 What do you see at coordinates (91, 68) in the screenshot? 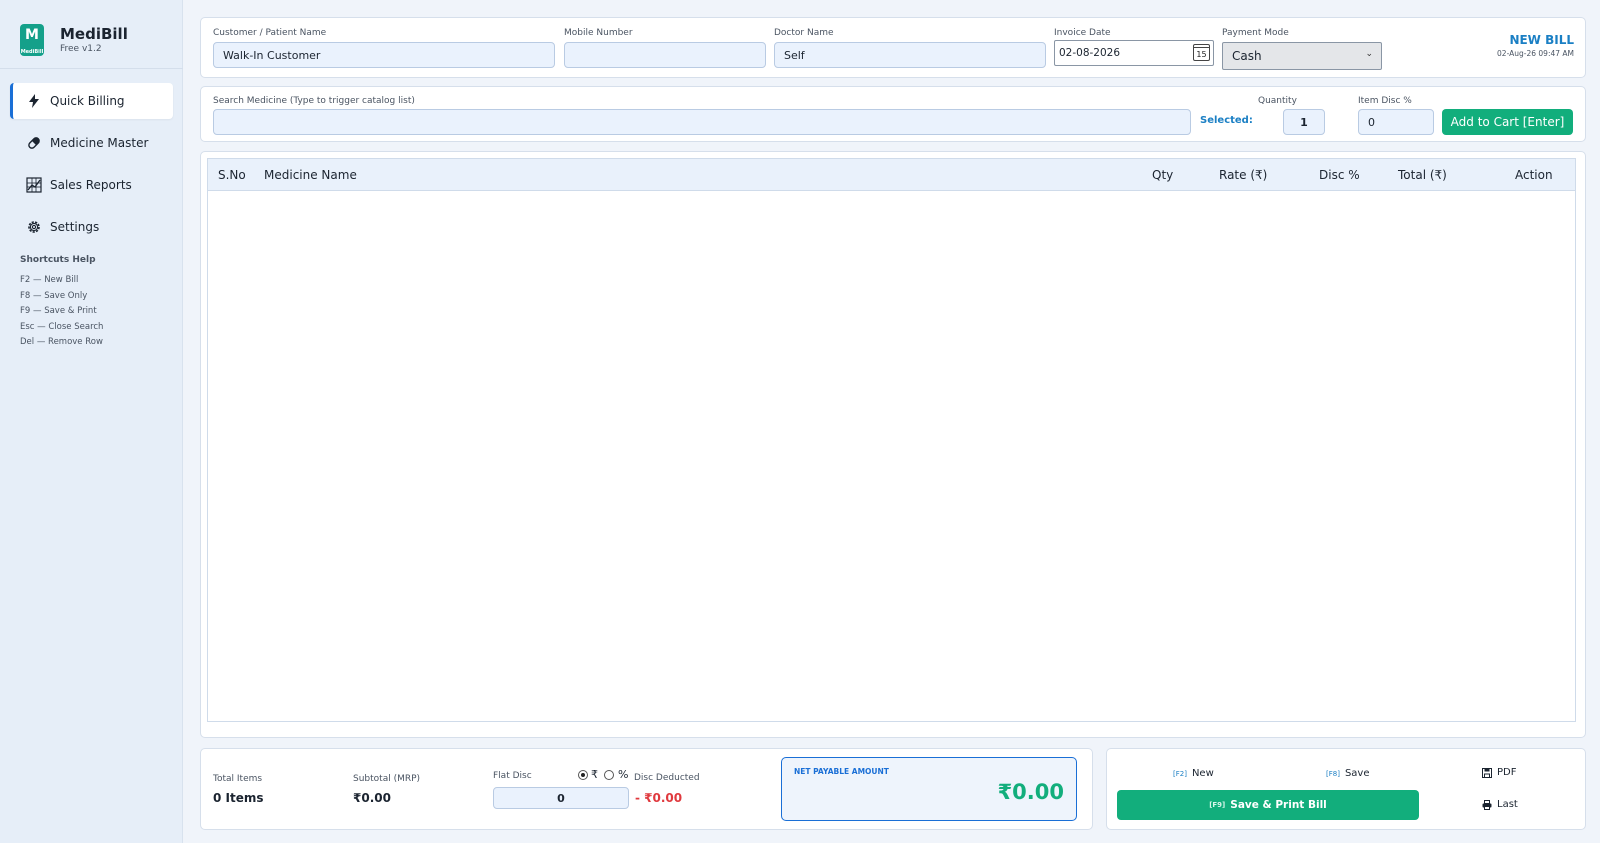
I see `sidebar-divider` at bounding box center [91, 68].